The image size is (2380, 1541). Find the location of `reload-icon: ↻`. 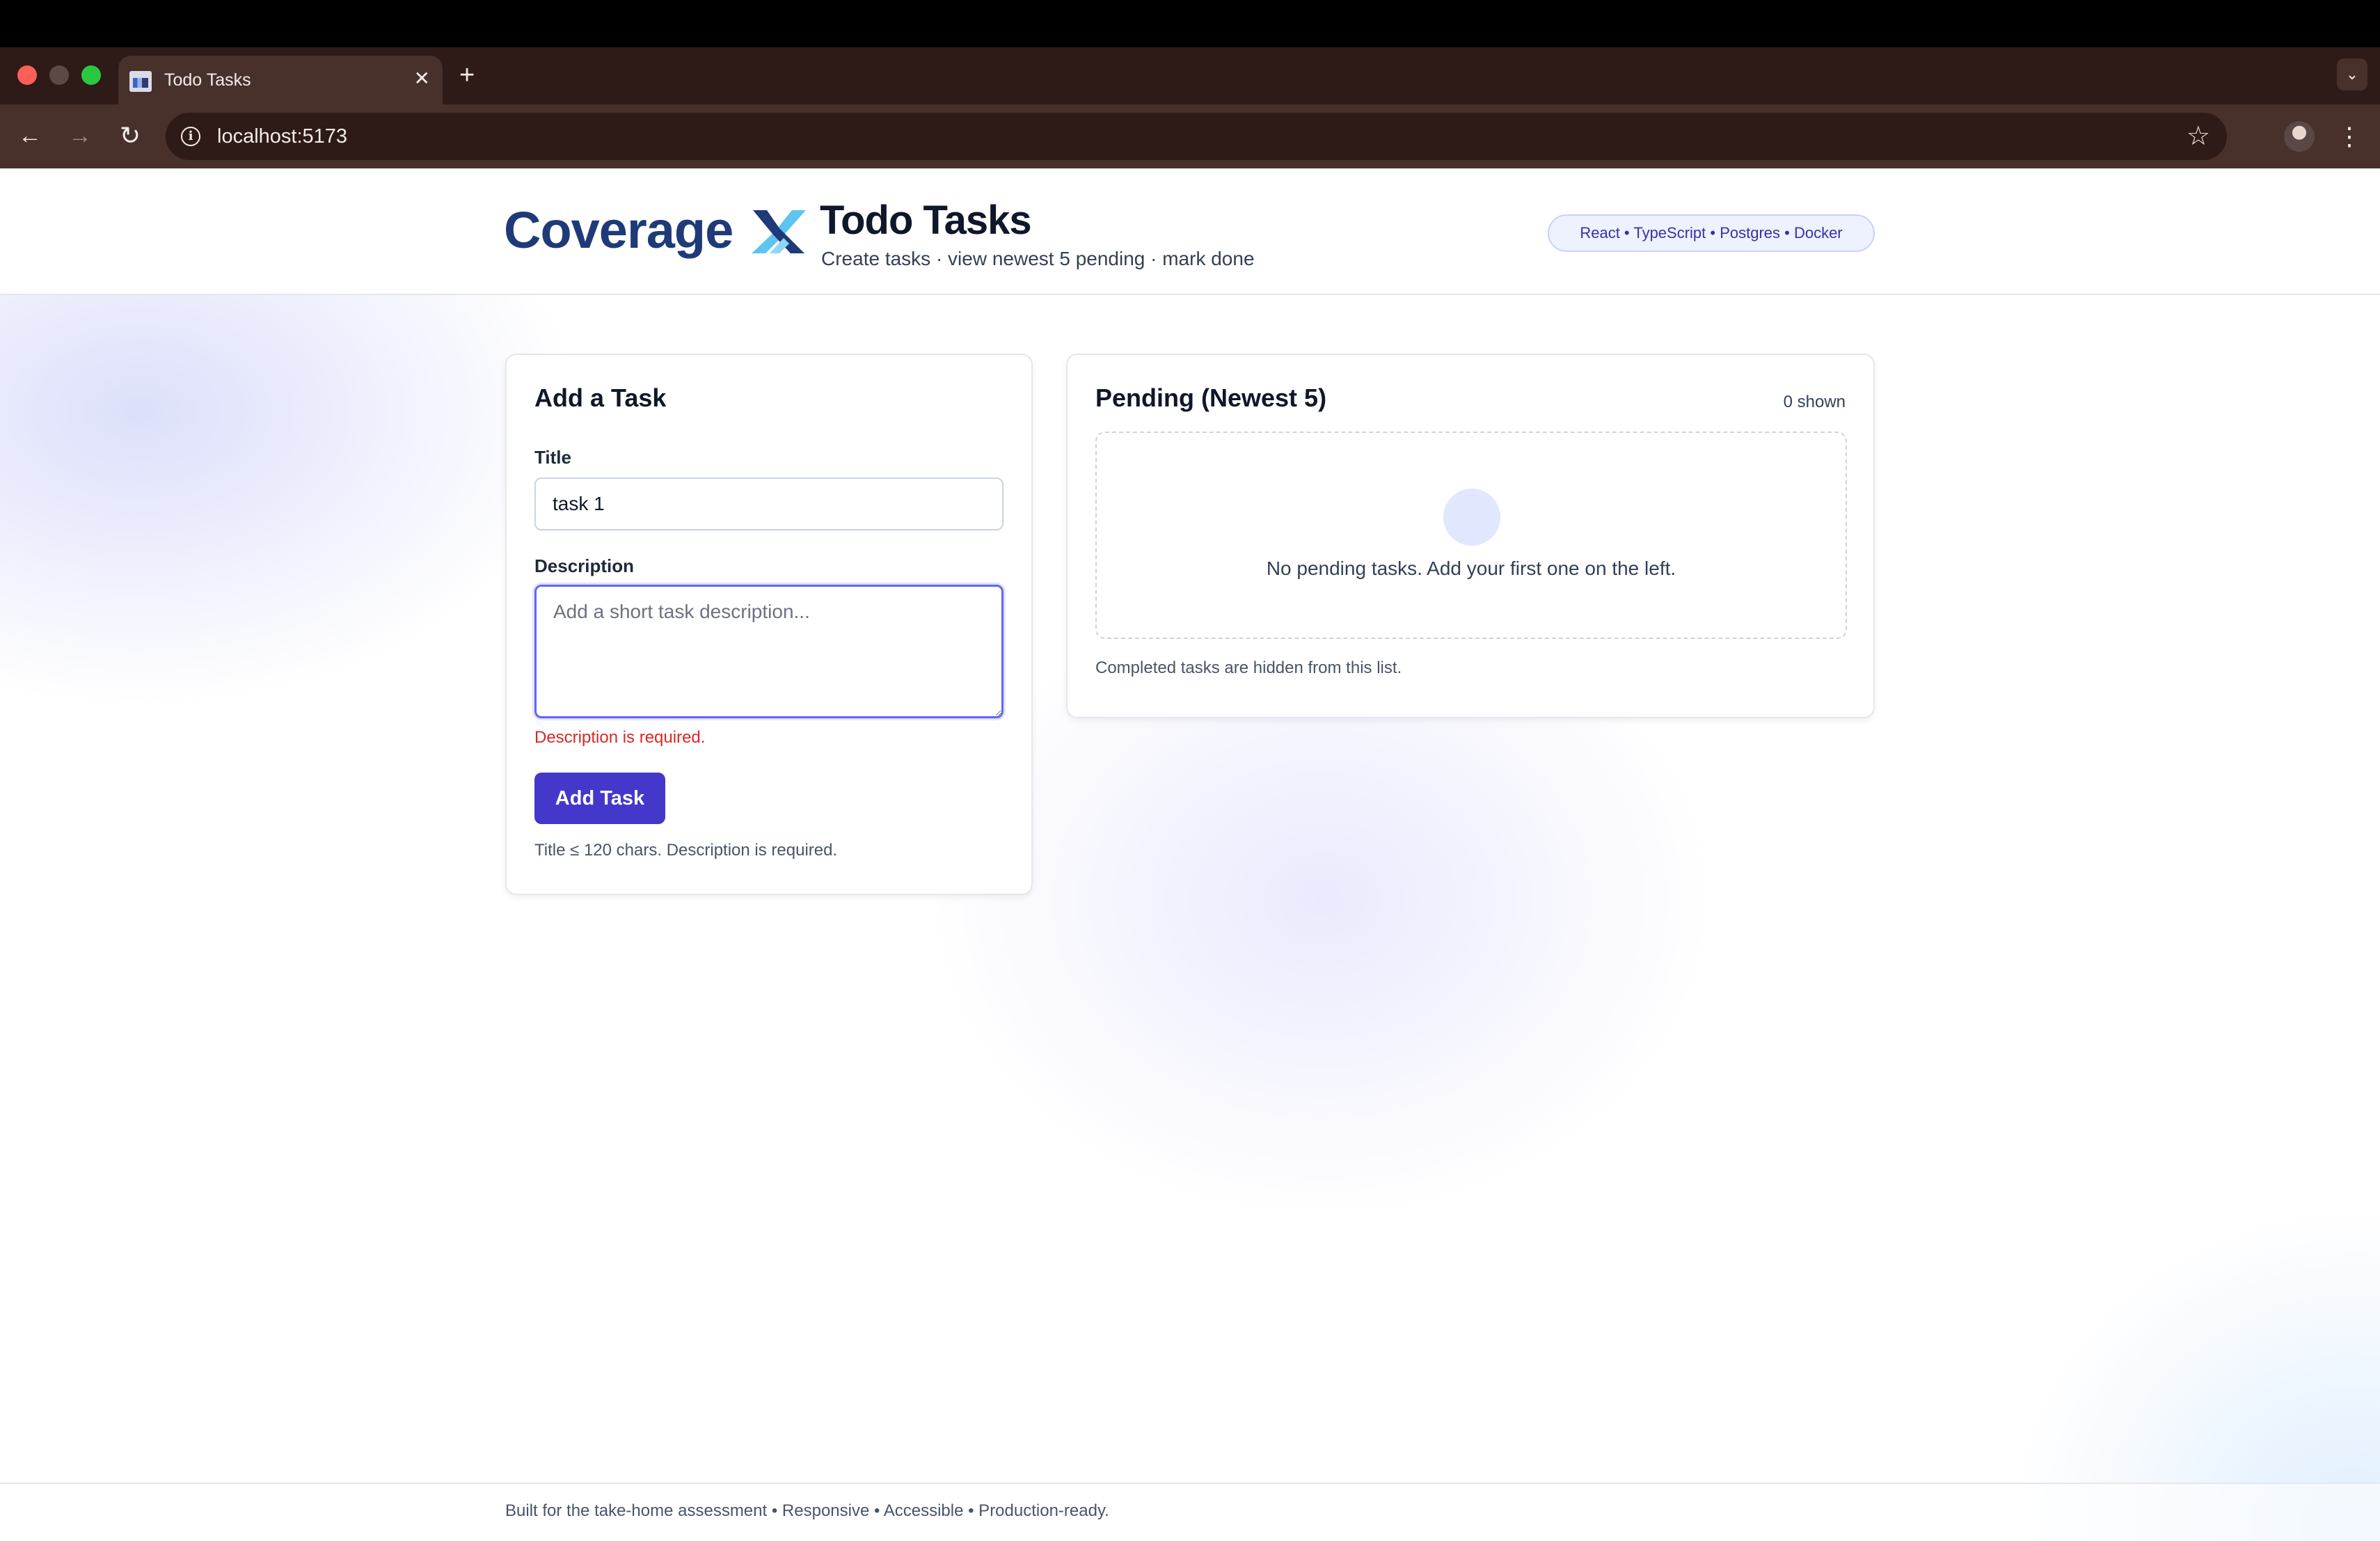

reload-icon: ↻ is located at coordinates (130, 135).